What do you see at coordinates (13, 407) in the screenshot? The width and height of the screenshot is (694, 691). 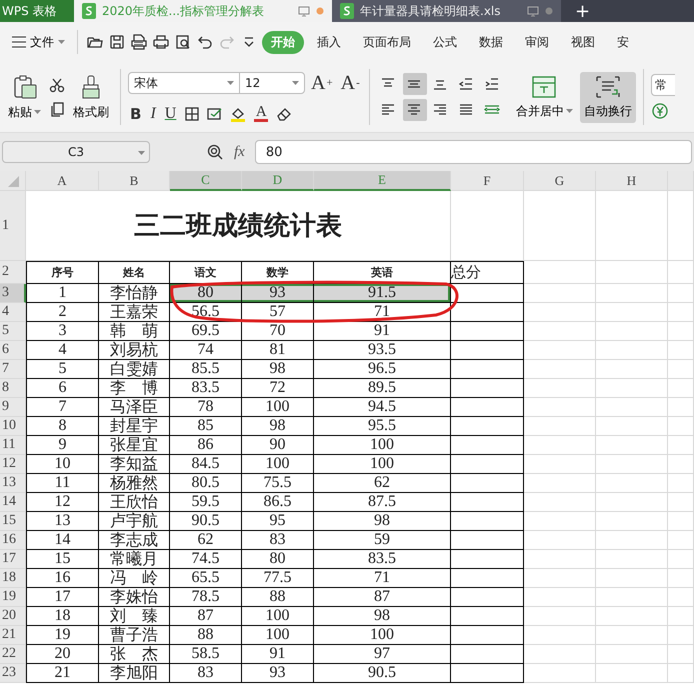 I see `row-header: 9` at bounding box center [13, 407].